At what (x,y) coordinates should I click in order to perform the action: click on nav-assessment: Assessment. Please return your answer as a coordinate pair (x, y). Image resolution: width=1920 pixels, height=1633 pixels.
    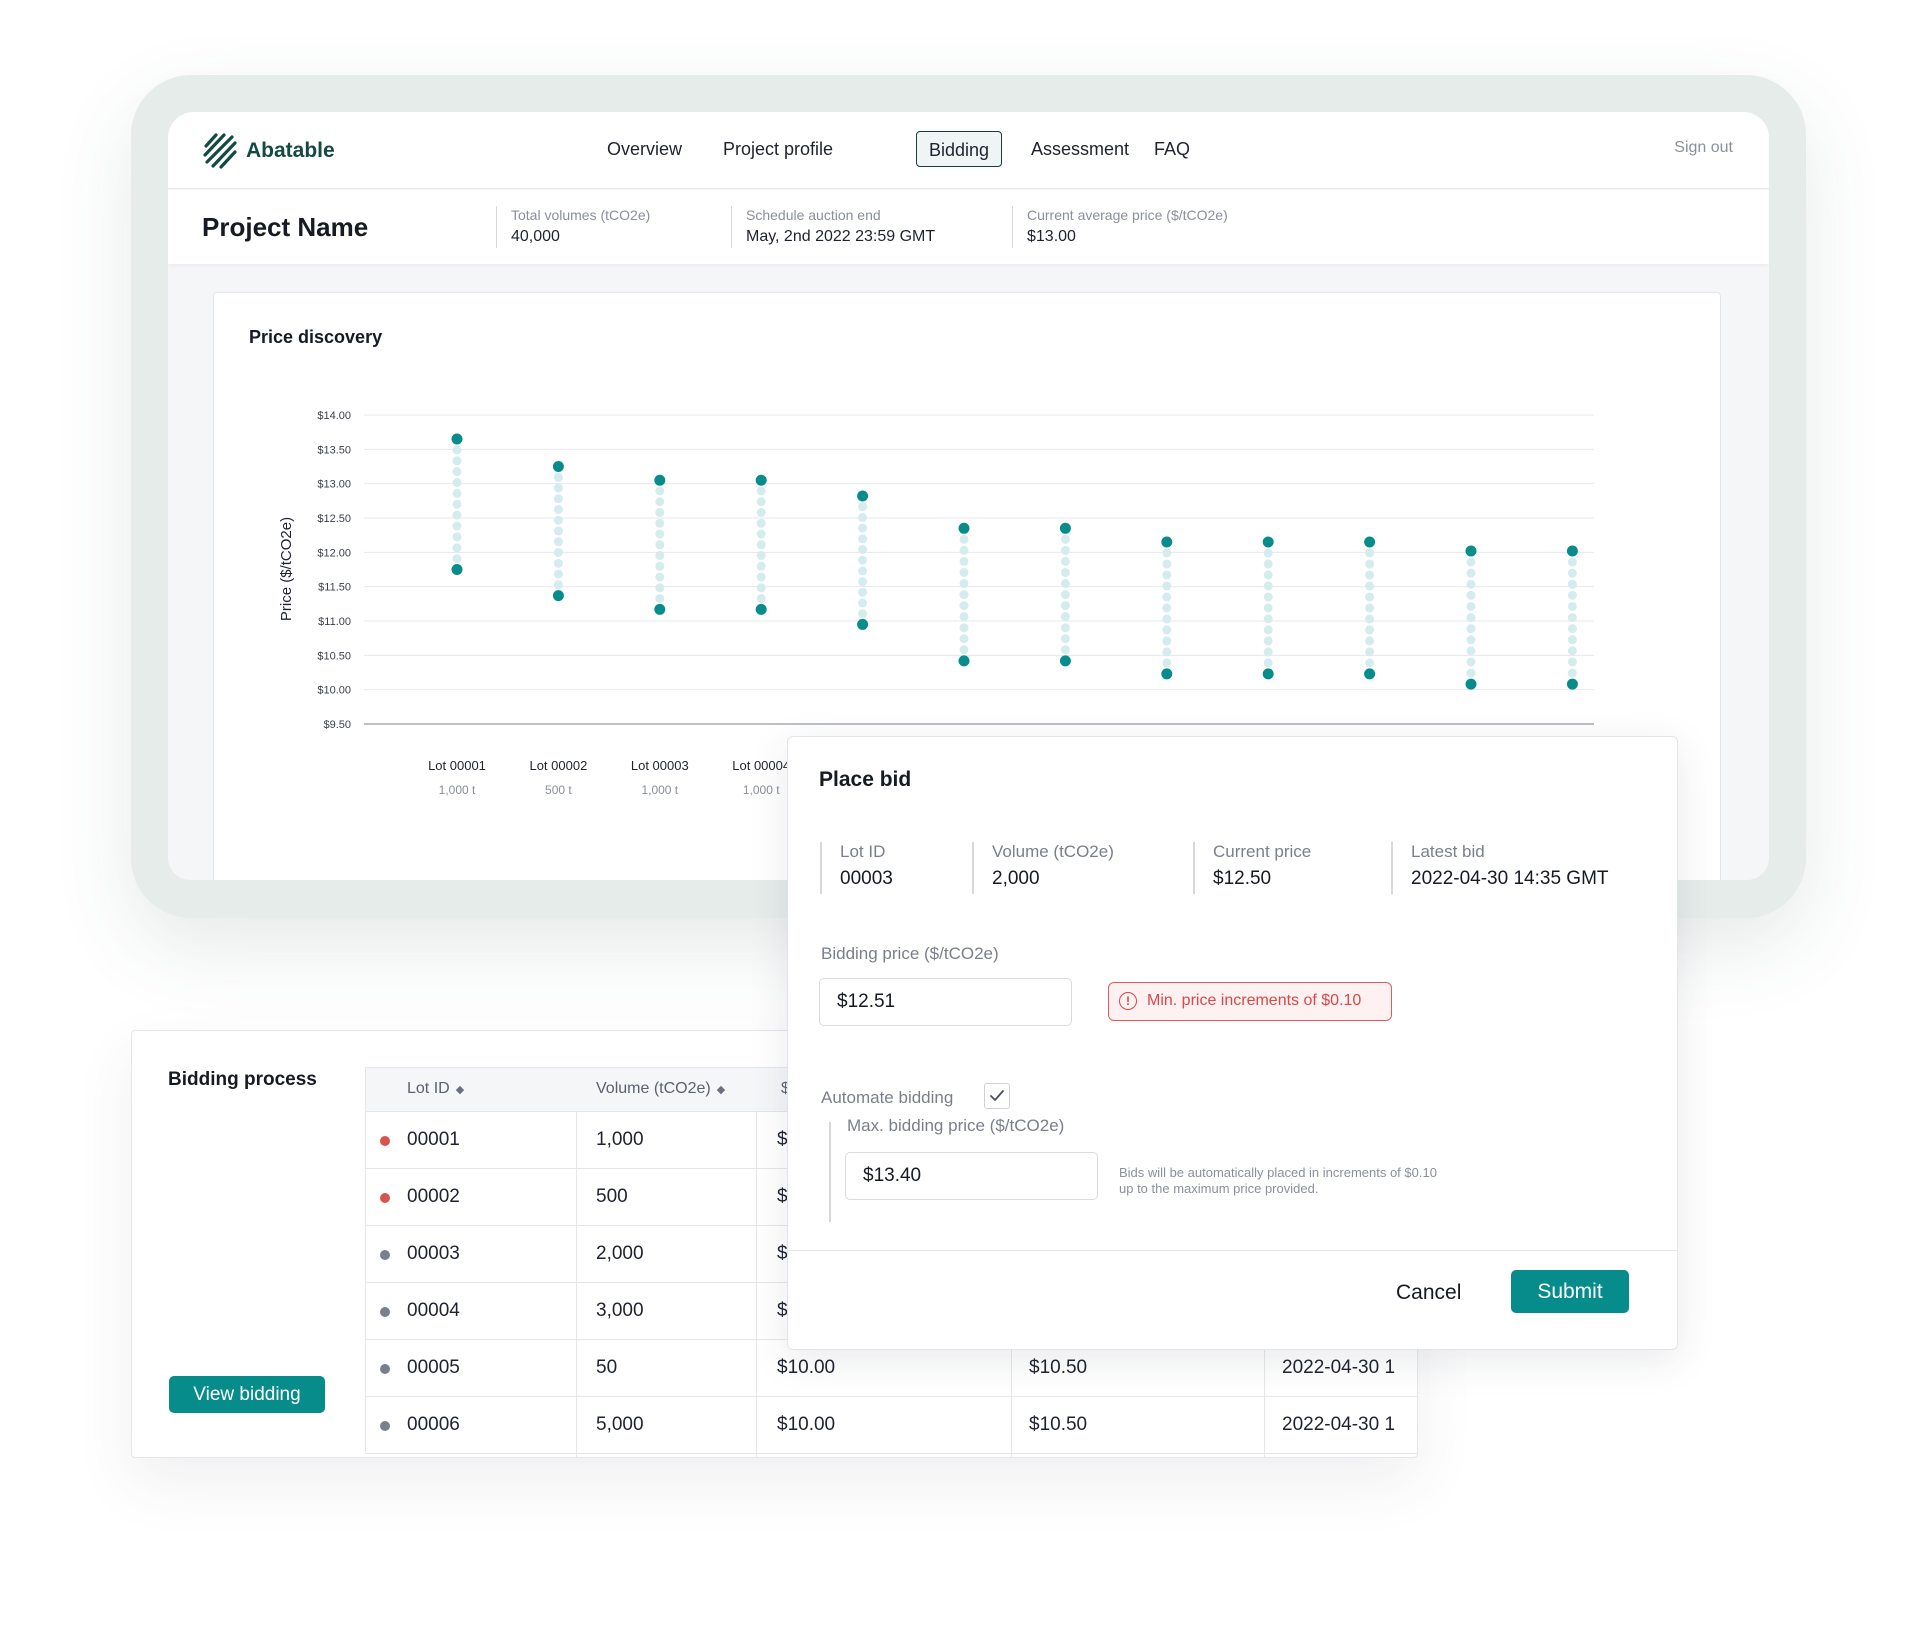
    Looking at the image, I should click on (1080, 149).